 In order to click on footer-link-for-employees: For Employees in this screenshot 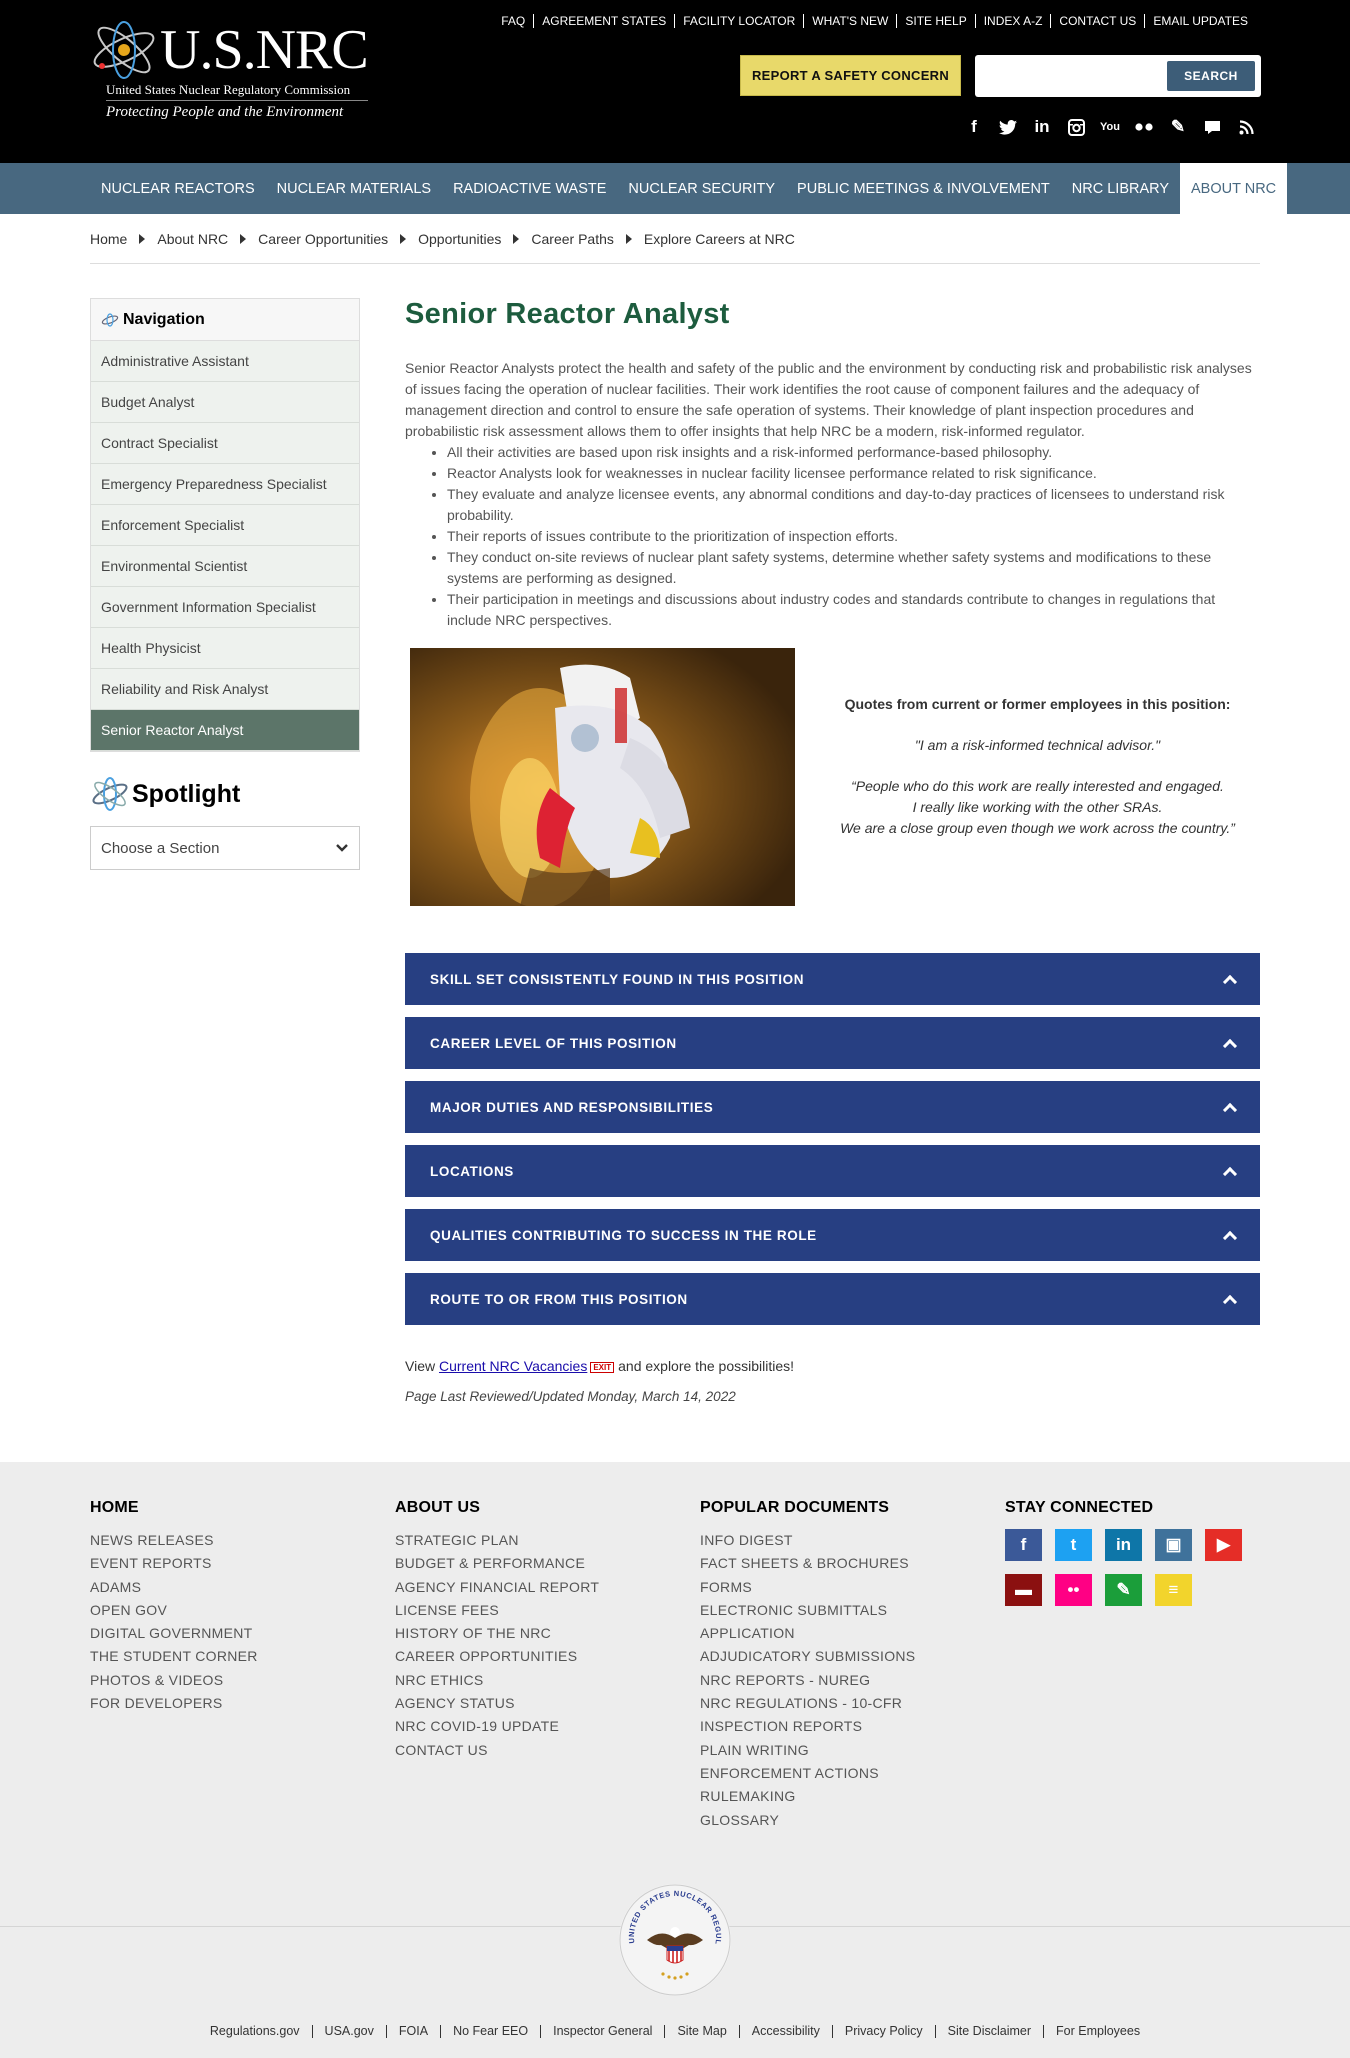, I will do `click(1097, 2031)`.